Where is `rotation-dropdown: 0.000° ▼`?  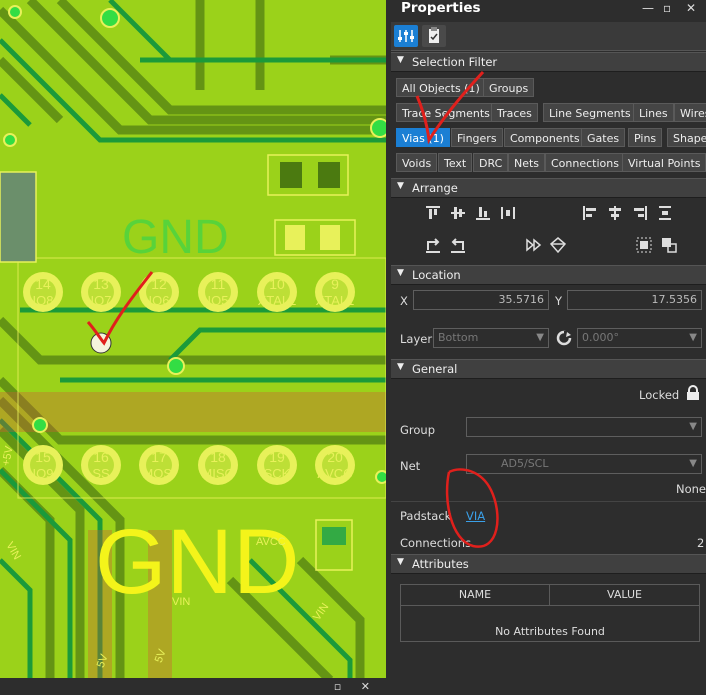
rotation-dropdown: 0.000° ▼ is located at coordinates (639, 338).